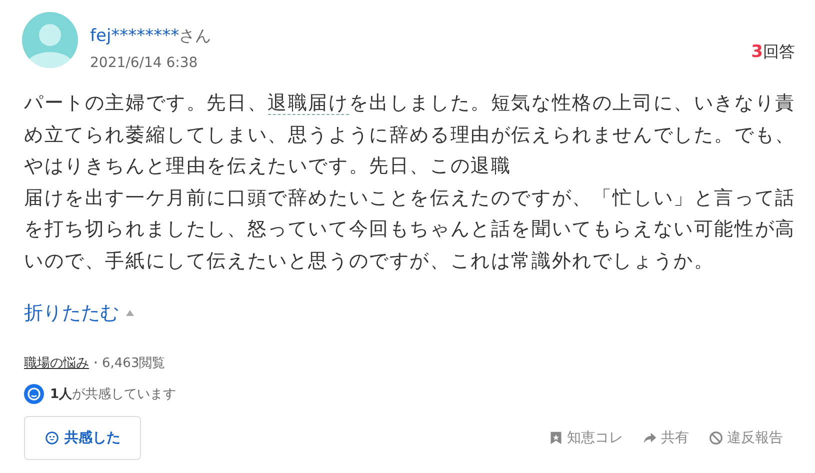  What do you see at coordinates (127, 363) in the screenshot?
I see `view-count: ・6,463閲覧` at bounding box center [127, 363].